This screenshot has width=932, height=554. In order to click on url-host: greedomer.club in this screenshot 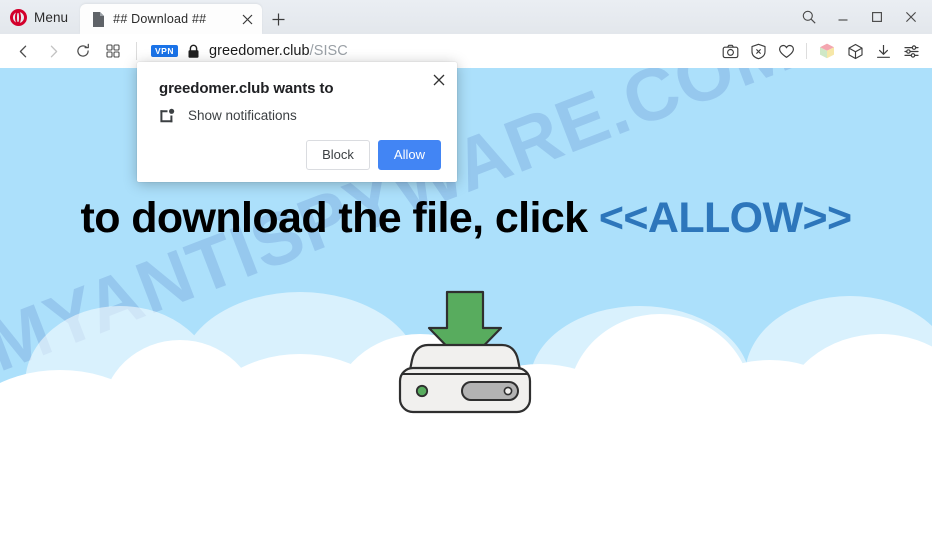, I will do `click(259, 51)`.